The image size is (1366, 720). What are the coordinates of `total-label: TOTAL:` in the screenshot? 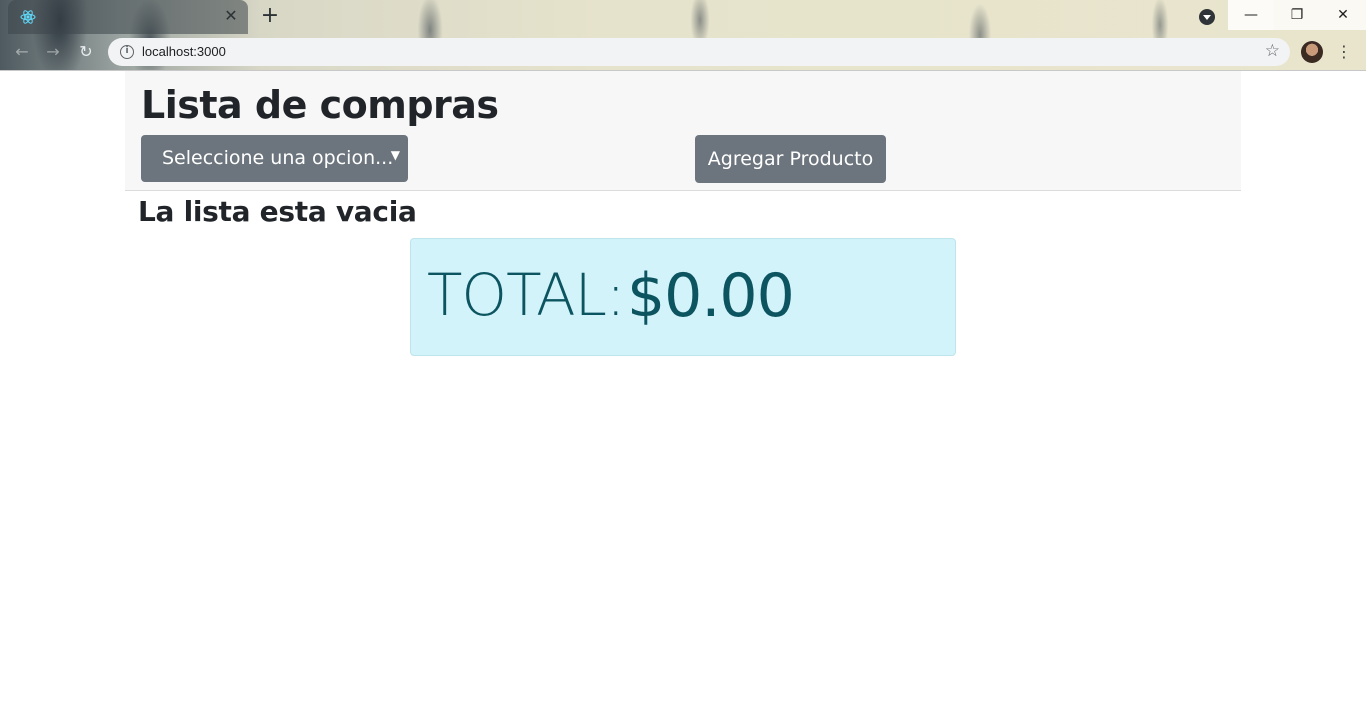 It's located at (526, 295).